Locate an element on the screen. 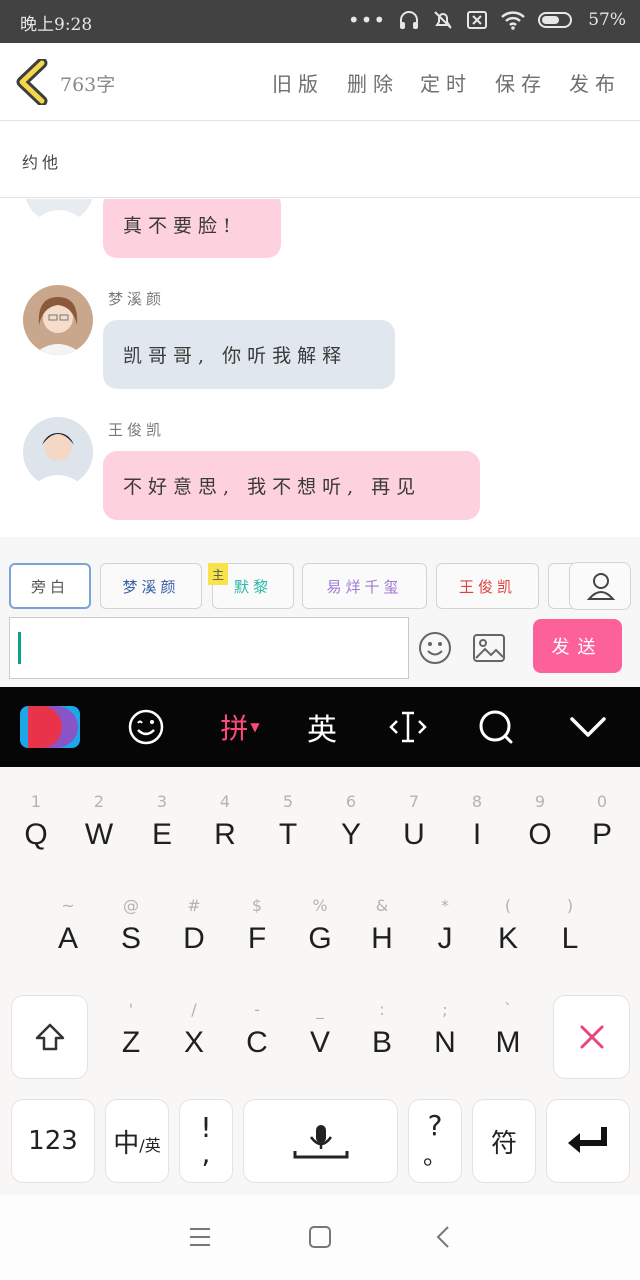 The image size is (640, 1280). space-voice-key is located at coordinates (320, 1141).